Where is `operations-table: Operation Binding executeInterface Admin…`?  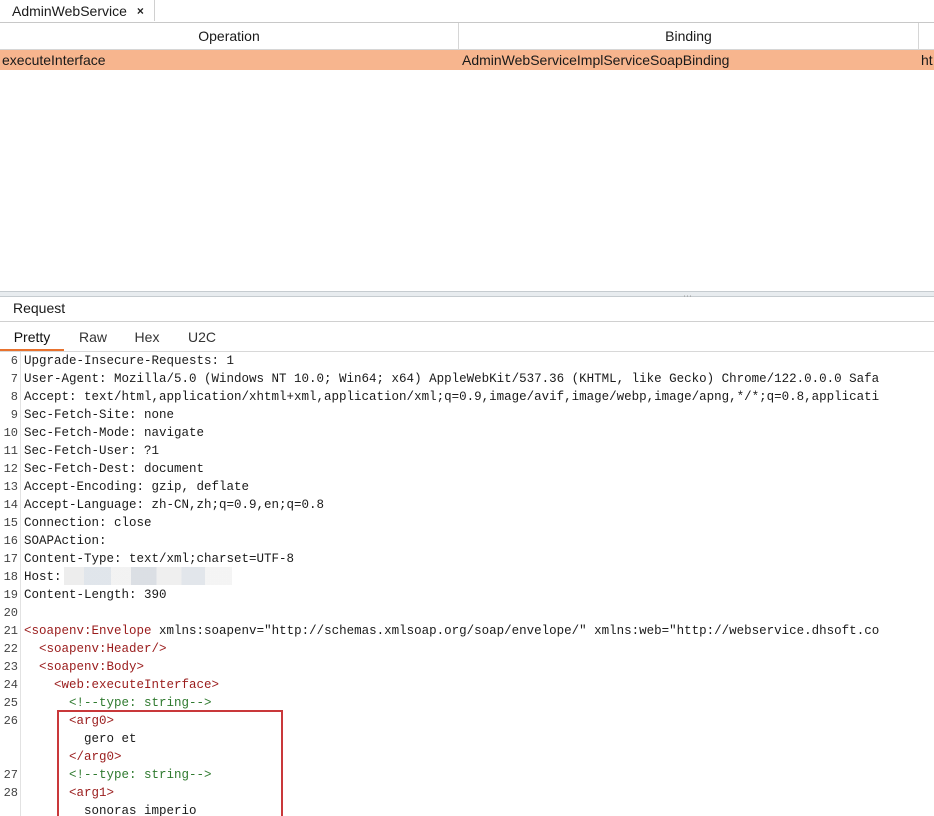
operations-table: Operation Binding executeInterface Admin… is located at coordinates (467, 46).